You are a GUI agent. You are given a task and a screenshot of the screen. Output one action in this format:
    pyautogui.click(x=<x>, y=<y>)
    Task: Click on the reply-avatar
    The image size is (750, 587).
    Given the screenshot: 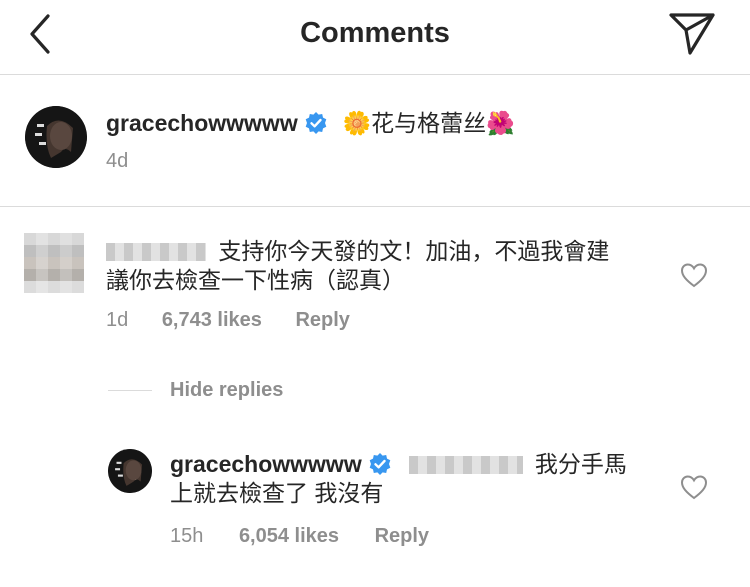 What is the action you would take?
    pyautogui.click(x=130, y=471)
    